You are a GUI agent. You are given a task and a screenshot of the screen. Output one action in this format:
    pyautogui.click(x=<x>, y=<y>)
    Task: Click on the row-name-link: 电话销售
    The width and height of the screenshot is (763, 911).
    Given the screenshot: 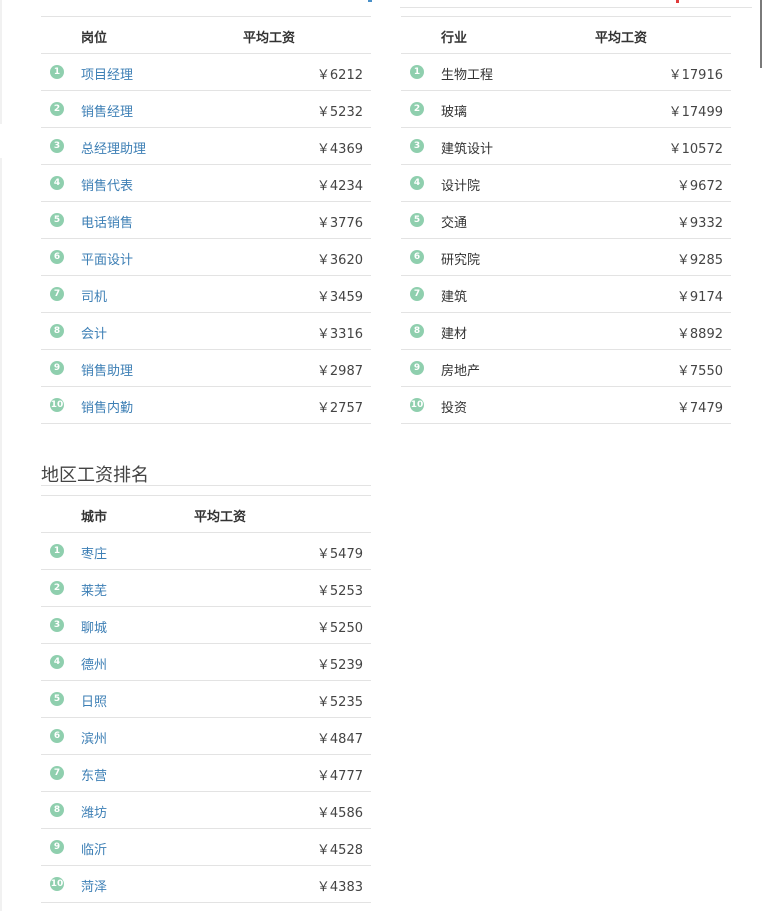 What is the action you would take?
    pyautogui.click(x=107, y=221)
    